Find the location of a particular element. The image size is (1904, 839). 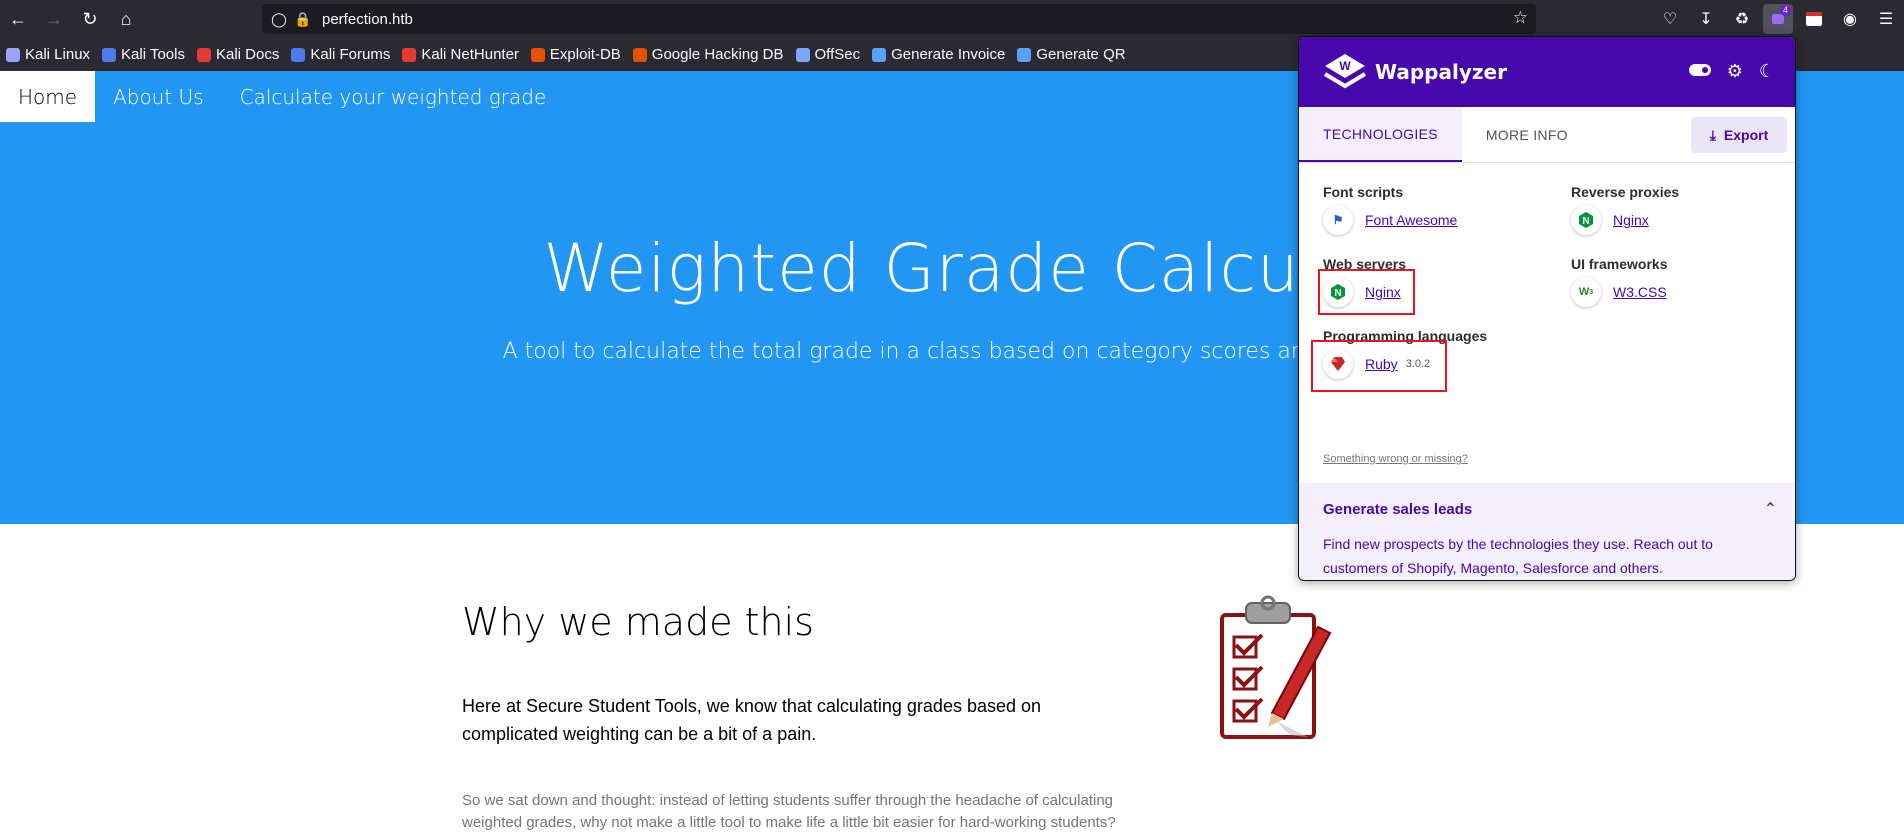

bookmark-label: Google Hacking DB is located at coordinates (717, 54).